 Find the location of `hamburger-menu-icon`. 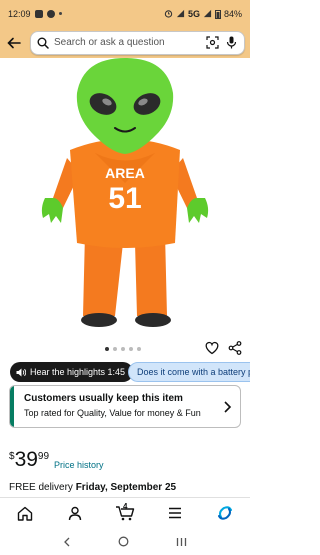

hamburger-menu-icon is located at coordinates (175, 513).